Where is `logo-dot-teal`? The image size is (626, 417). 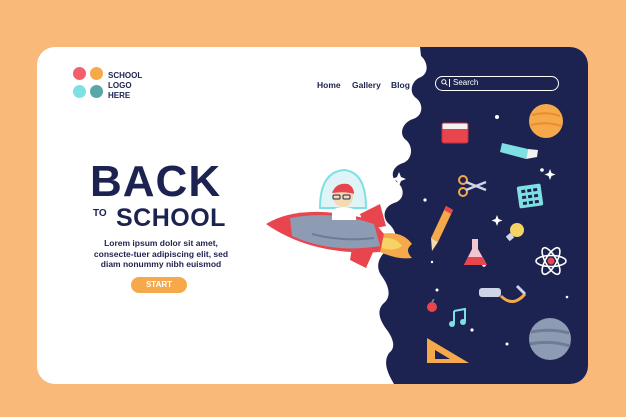 logo-dot-teal is located at coordinates (96, 91).